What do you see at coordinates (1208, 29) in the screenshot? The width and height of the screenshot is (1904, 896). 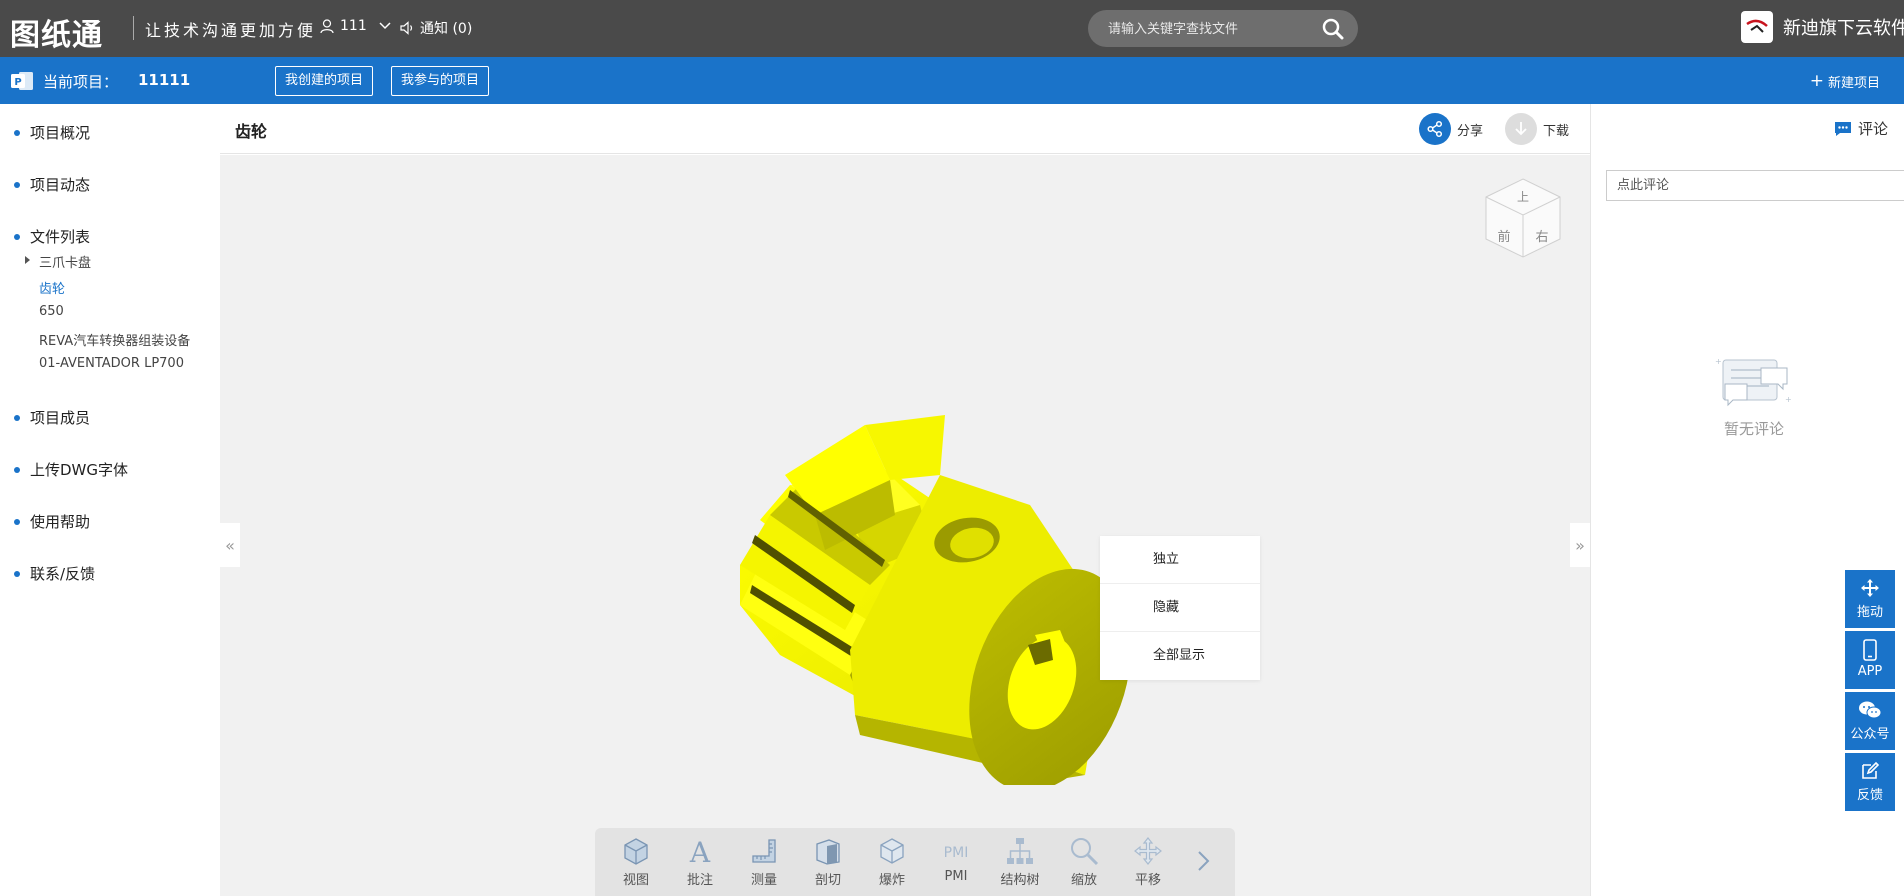 I see `search-input` at bounding box center [1208, 29].